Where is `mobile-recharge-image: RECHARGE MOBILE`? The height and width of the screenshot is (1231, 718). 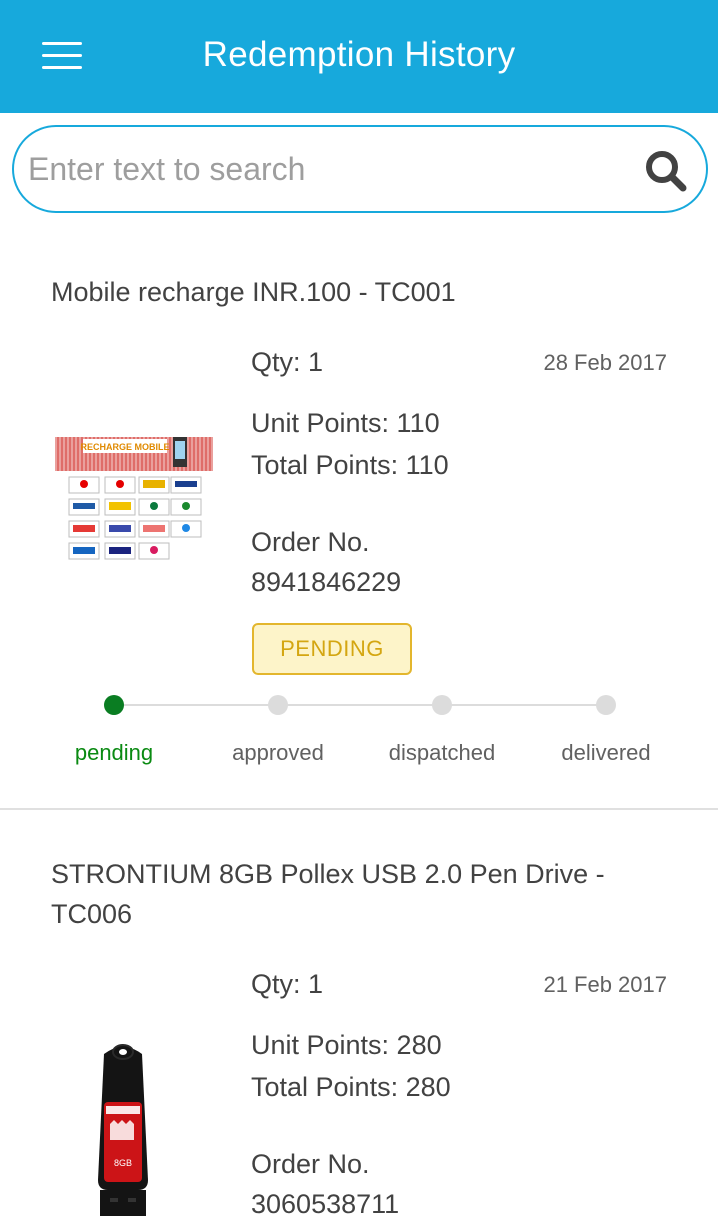 mobile-recharge-image: RECHARGE MOBILE is located at coordinates (134, 500).